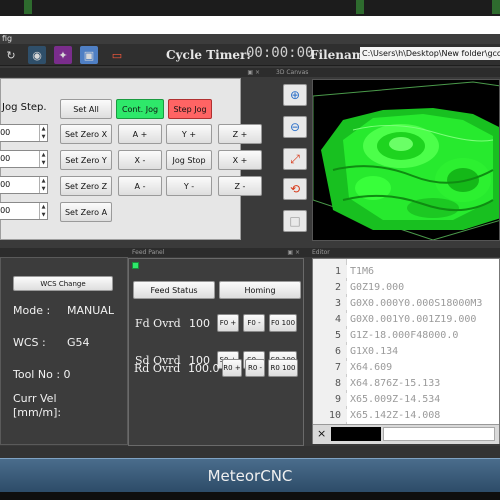  Describe the element at coordinates (78, 342) in the screenshot. I see `wcs-value: G54` at that location.